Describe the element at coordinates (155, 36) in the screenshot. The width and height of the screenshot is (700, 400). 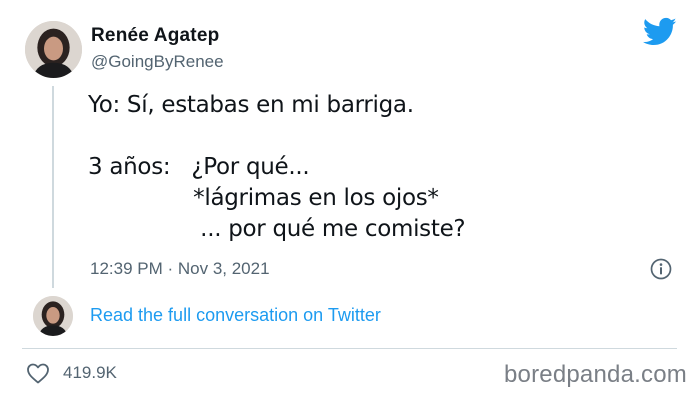
I see `author-name: Renée Agatep` at that location.